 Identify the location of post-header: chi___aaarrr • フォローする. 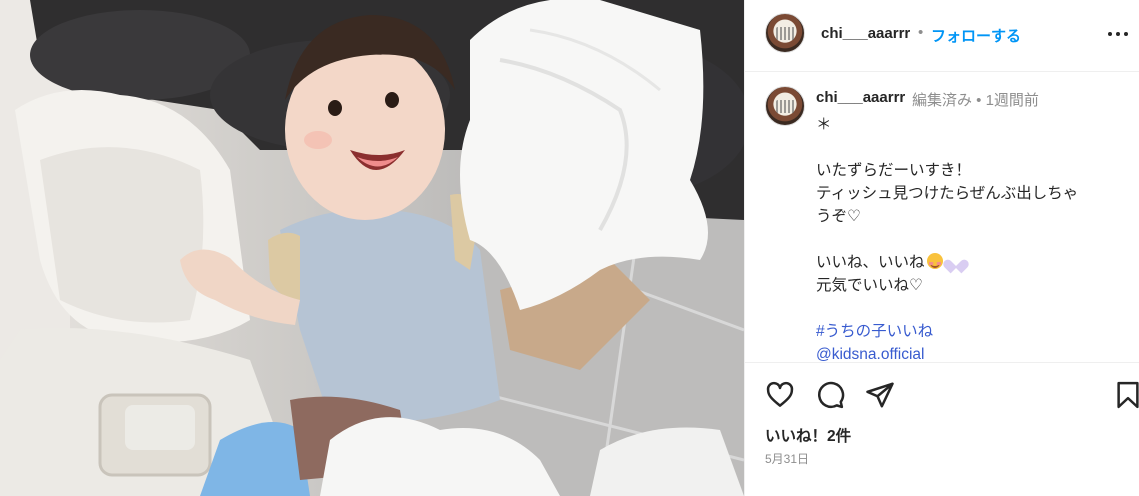
(942, 36).